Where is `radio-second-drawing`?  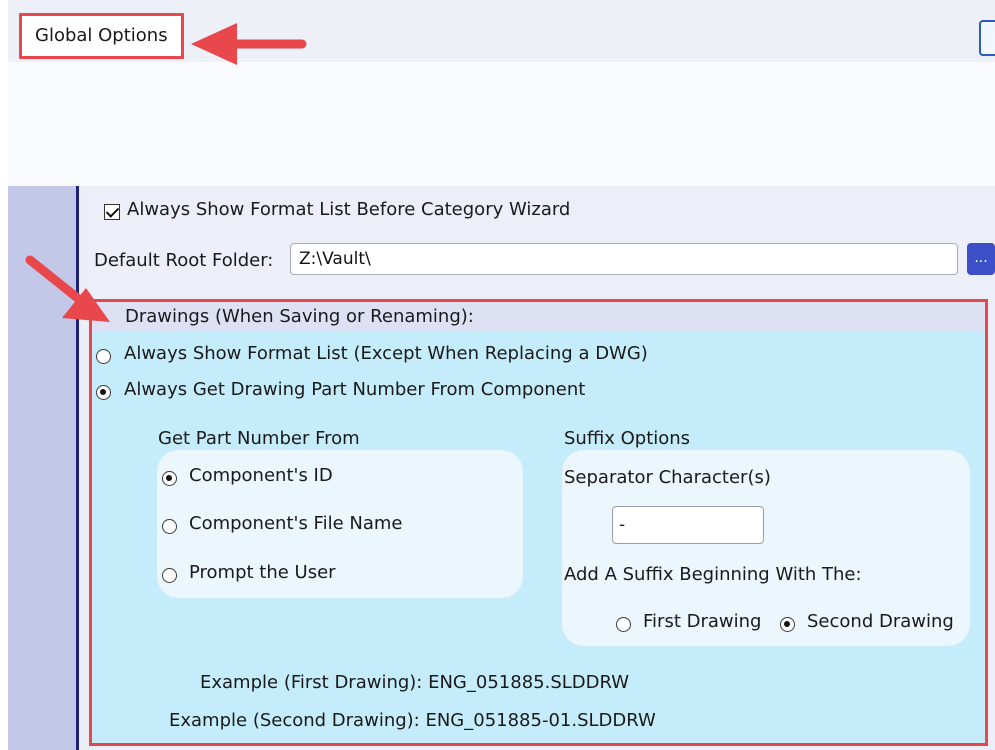
radio-second-drawing is located at coordinates (787, 623).